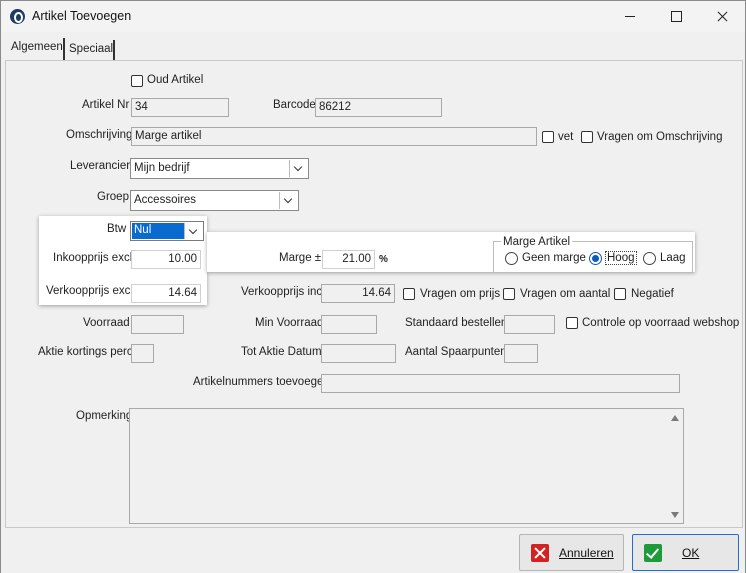 The image size is (746, 573). I want to click on inkoopprijs-field: 10.00, so click(166, 259).